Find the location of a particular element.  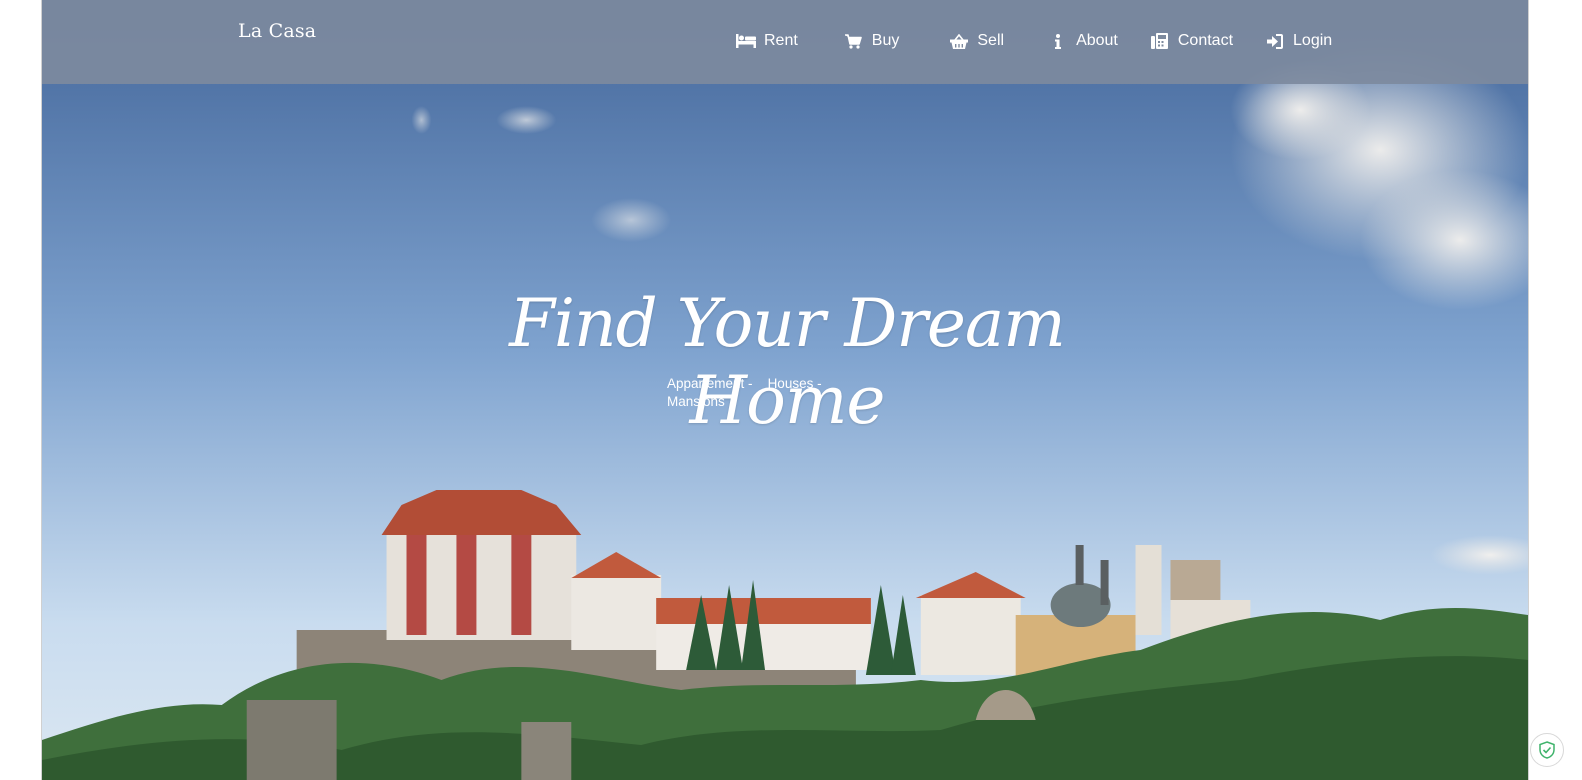

basket-icon is located at coordinates (959, 41).